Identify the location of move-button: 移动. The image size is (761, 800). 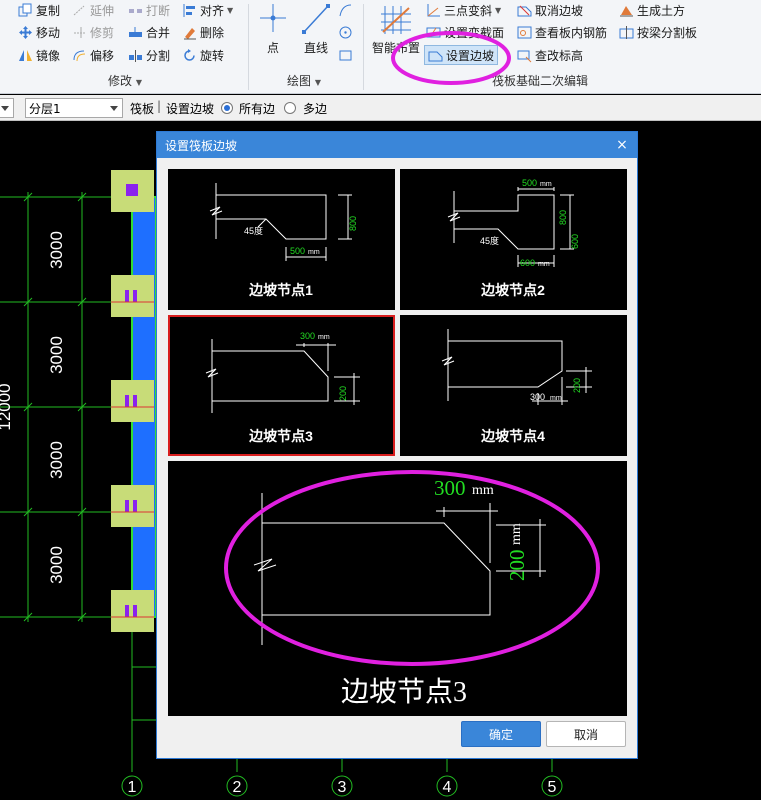
(39, 32).